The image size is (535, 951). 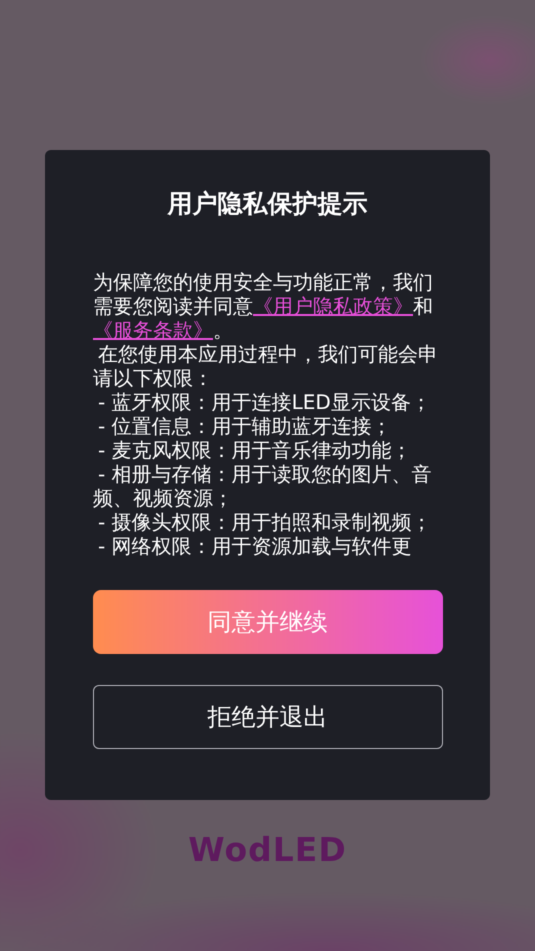 I want to click on decline-button: 拒绝并退出, so click(x=267, y=717).